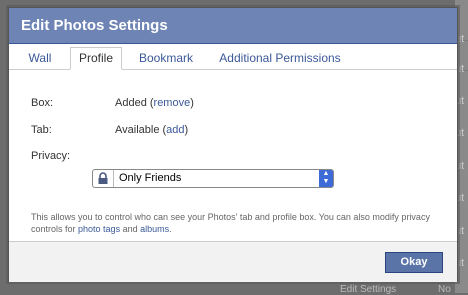 This screenshot has height=295, width=468. I want to click on tab-bookmark: Bookmark, so click(166, 58).